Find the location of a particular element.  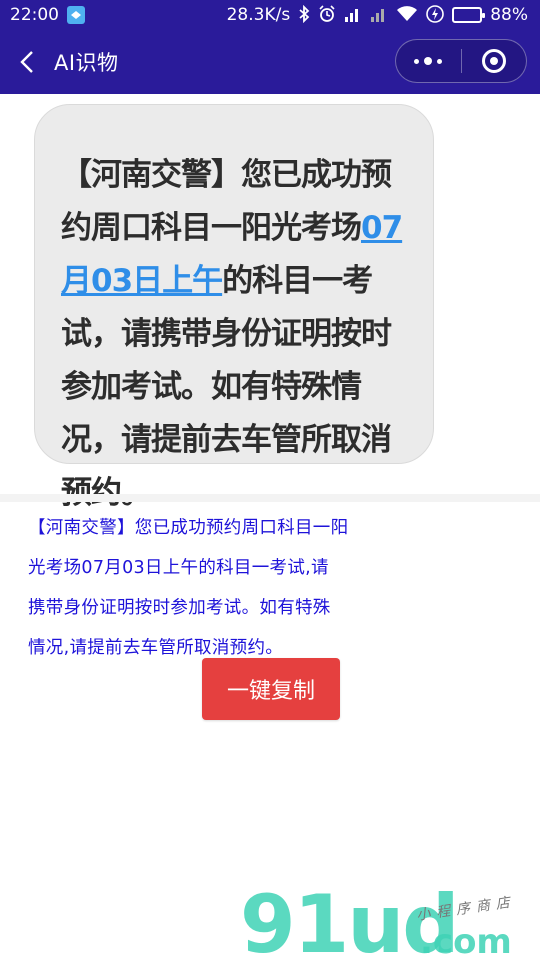

alarm-icon is located at coordinates (327, 15).